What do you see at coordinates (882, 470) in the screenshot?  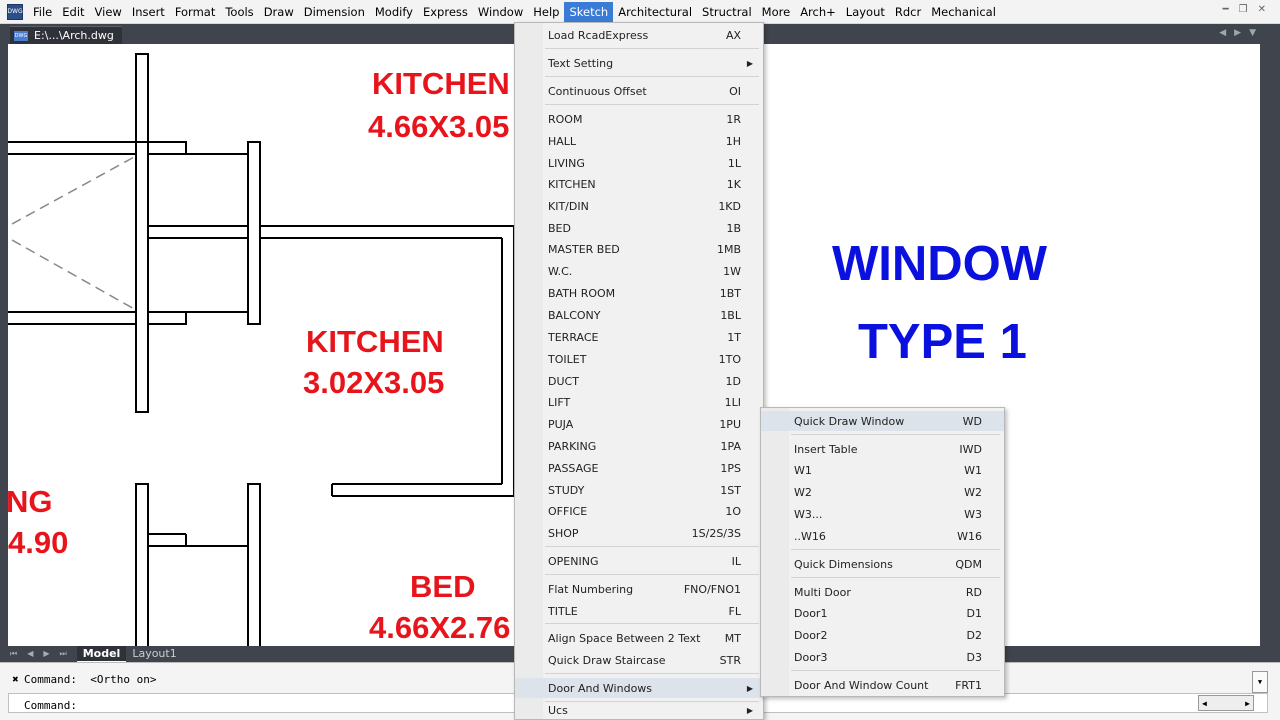 I see `menu-item-w1: W1 W1` at bounding box center [882, 470].